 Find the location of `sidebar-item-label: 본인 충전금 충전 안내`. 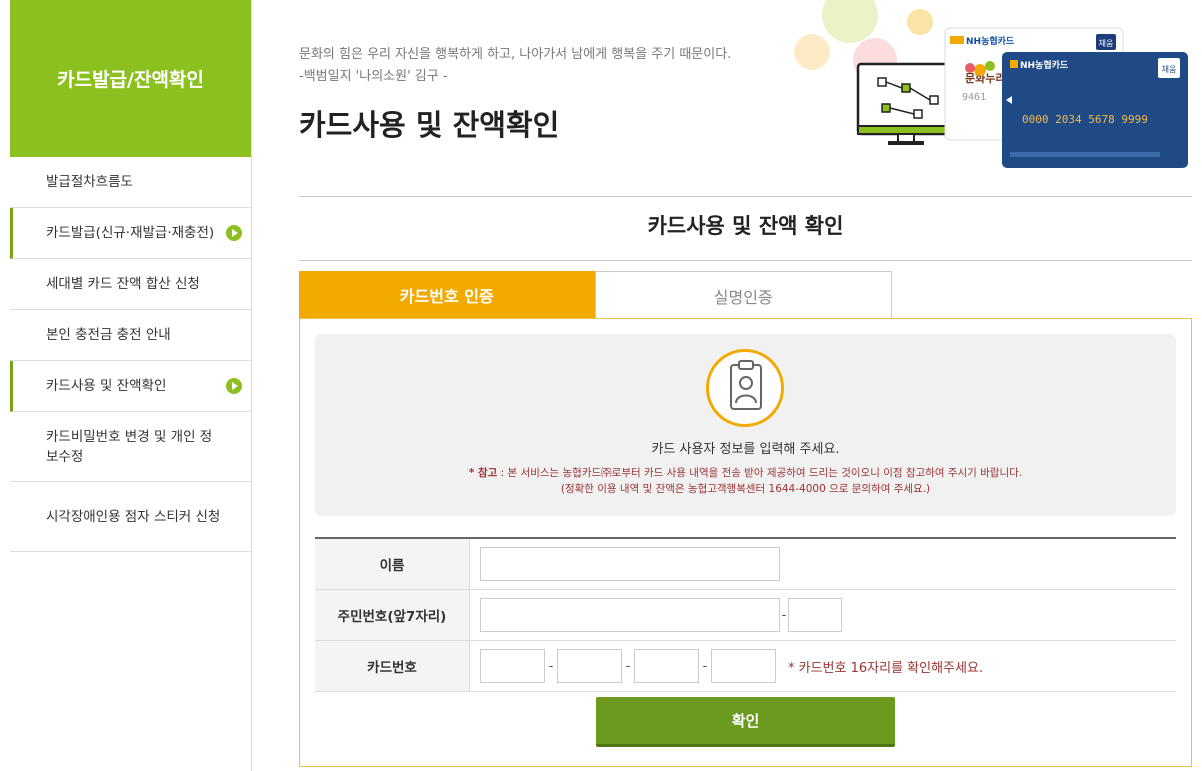

sidebar-item-label: 본인 충전금 충전 안내 is located at coordinates (108, 335).